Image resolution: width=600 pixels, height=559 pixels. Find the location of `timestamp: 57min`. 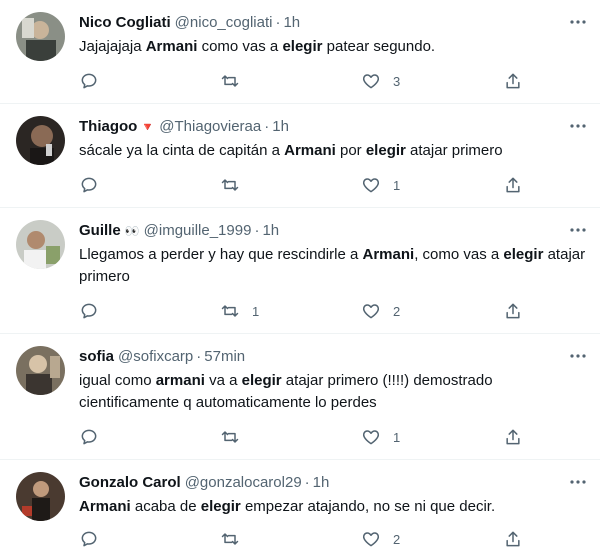

timestamp: 57min is located at coordinates (224, 356).